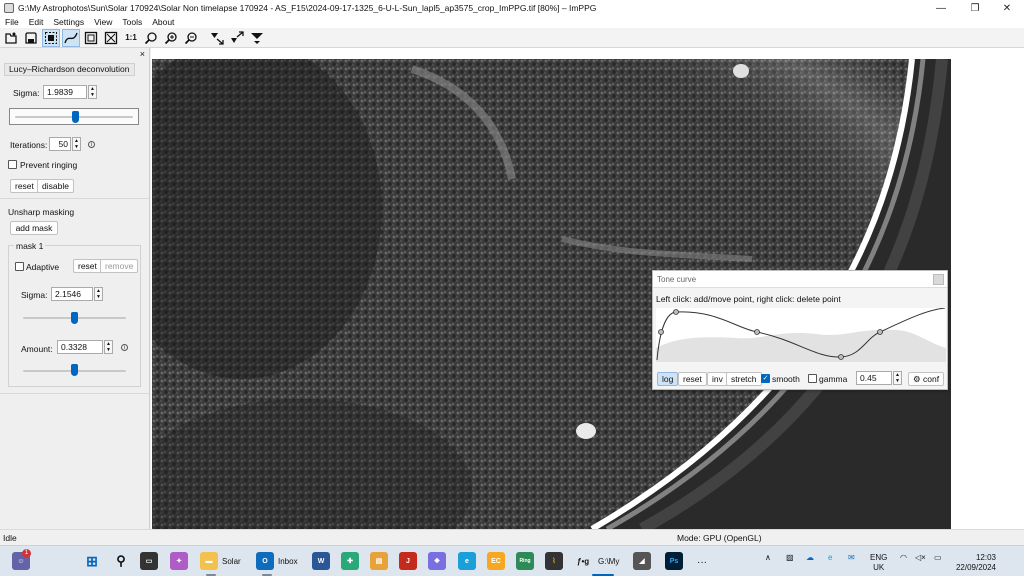  I want to click on unsharp-masking-title: Unsharp masking, so click(41, 212).